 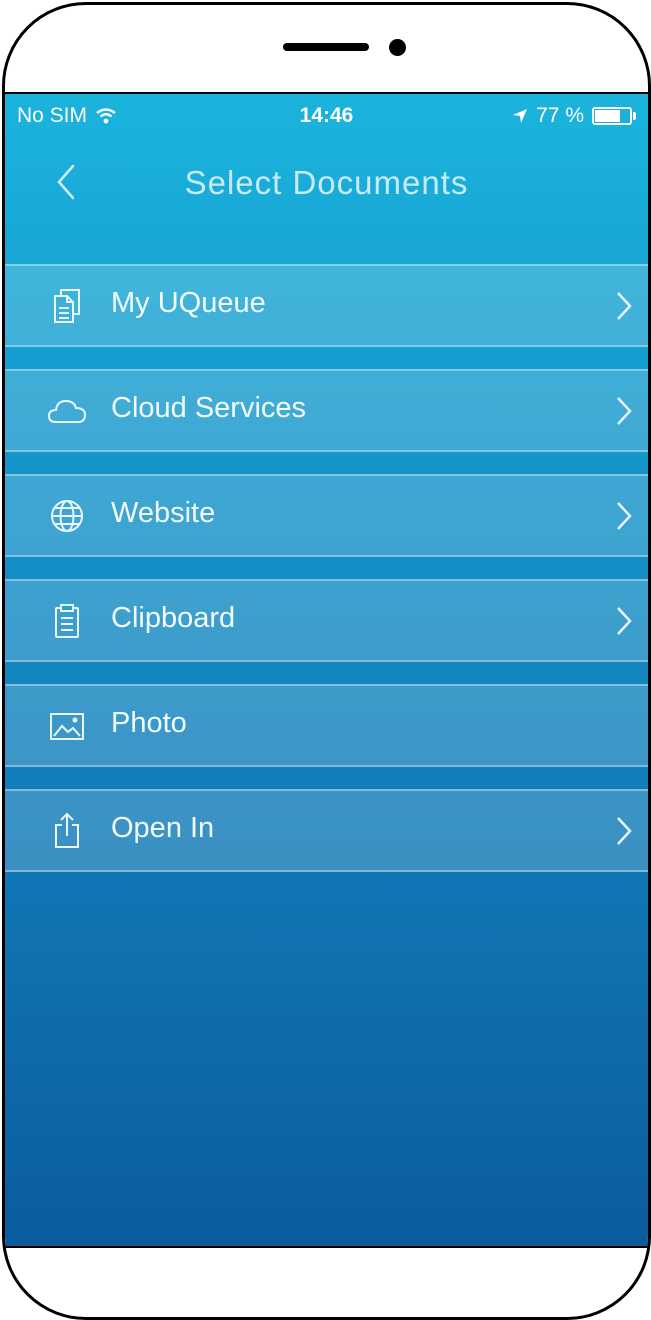 I want to click on speaker-grille, so click(x=326, y=47).